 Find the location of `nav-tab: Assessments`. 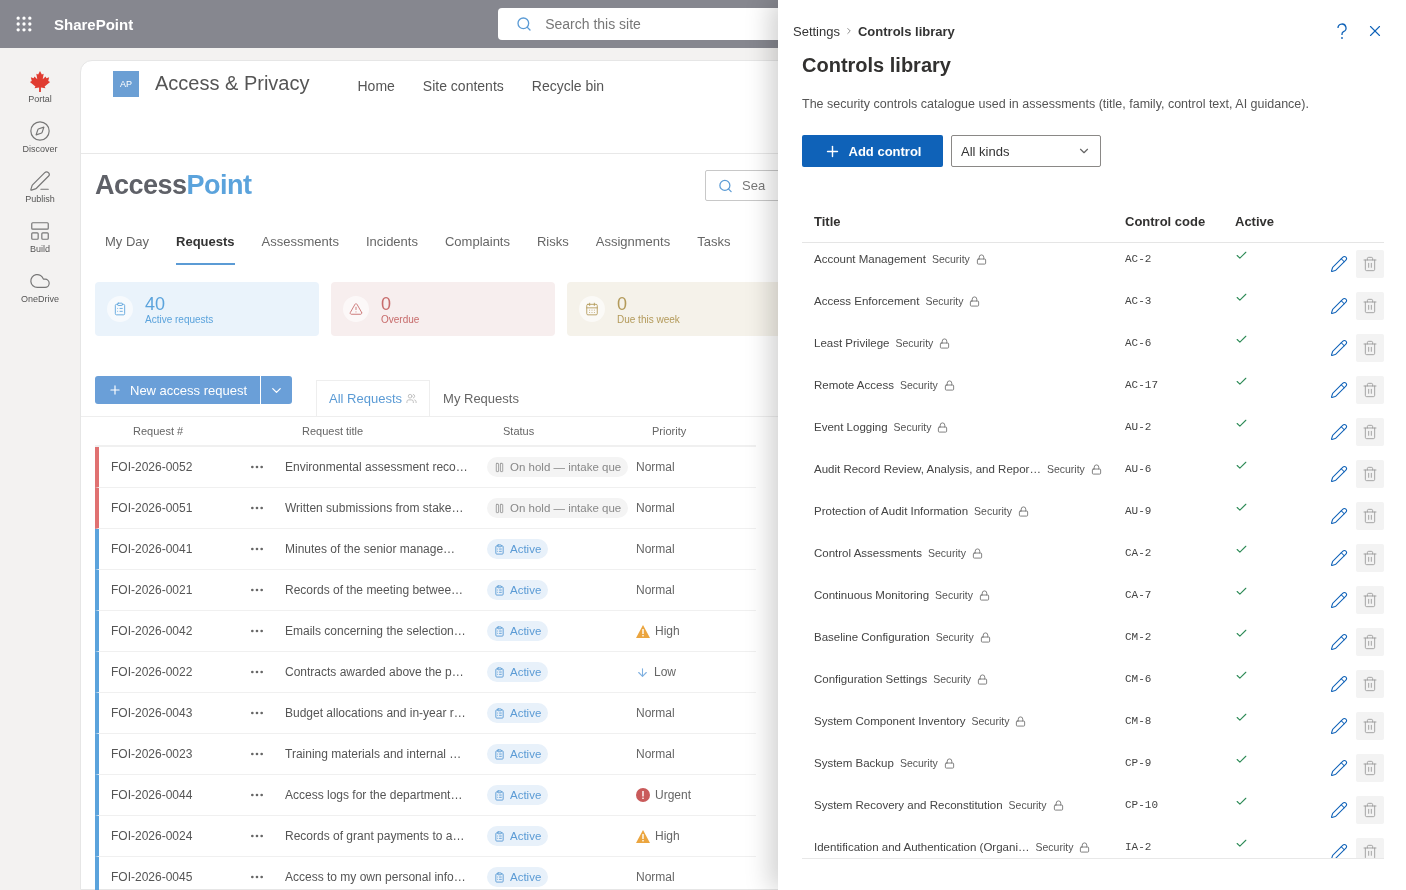

nav-tab: Assessments is located at coordinates (300, 247).